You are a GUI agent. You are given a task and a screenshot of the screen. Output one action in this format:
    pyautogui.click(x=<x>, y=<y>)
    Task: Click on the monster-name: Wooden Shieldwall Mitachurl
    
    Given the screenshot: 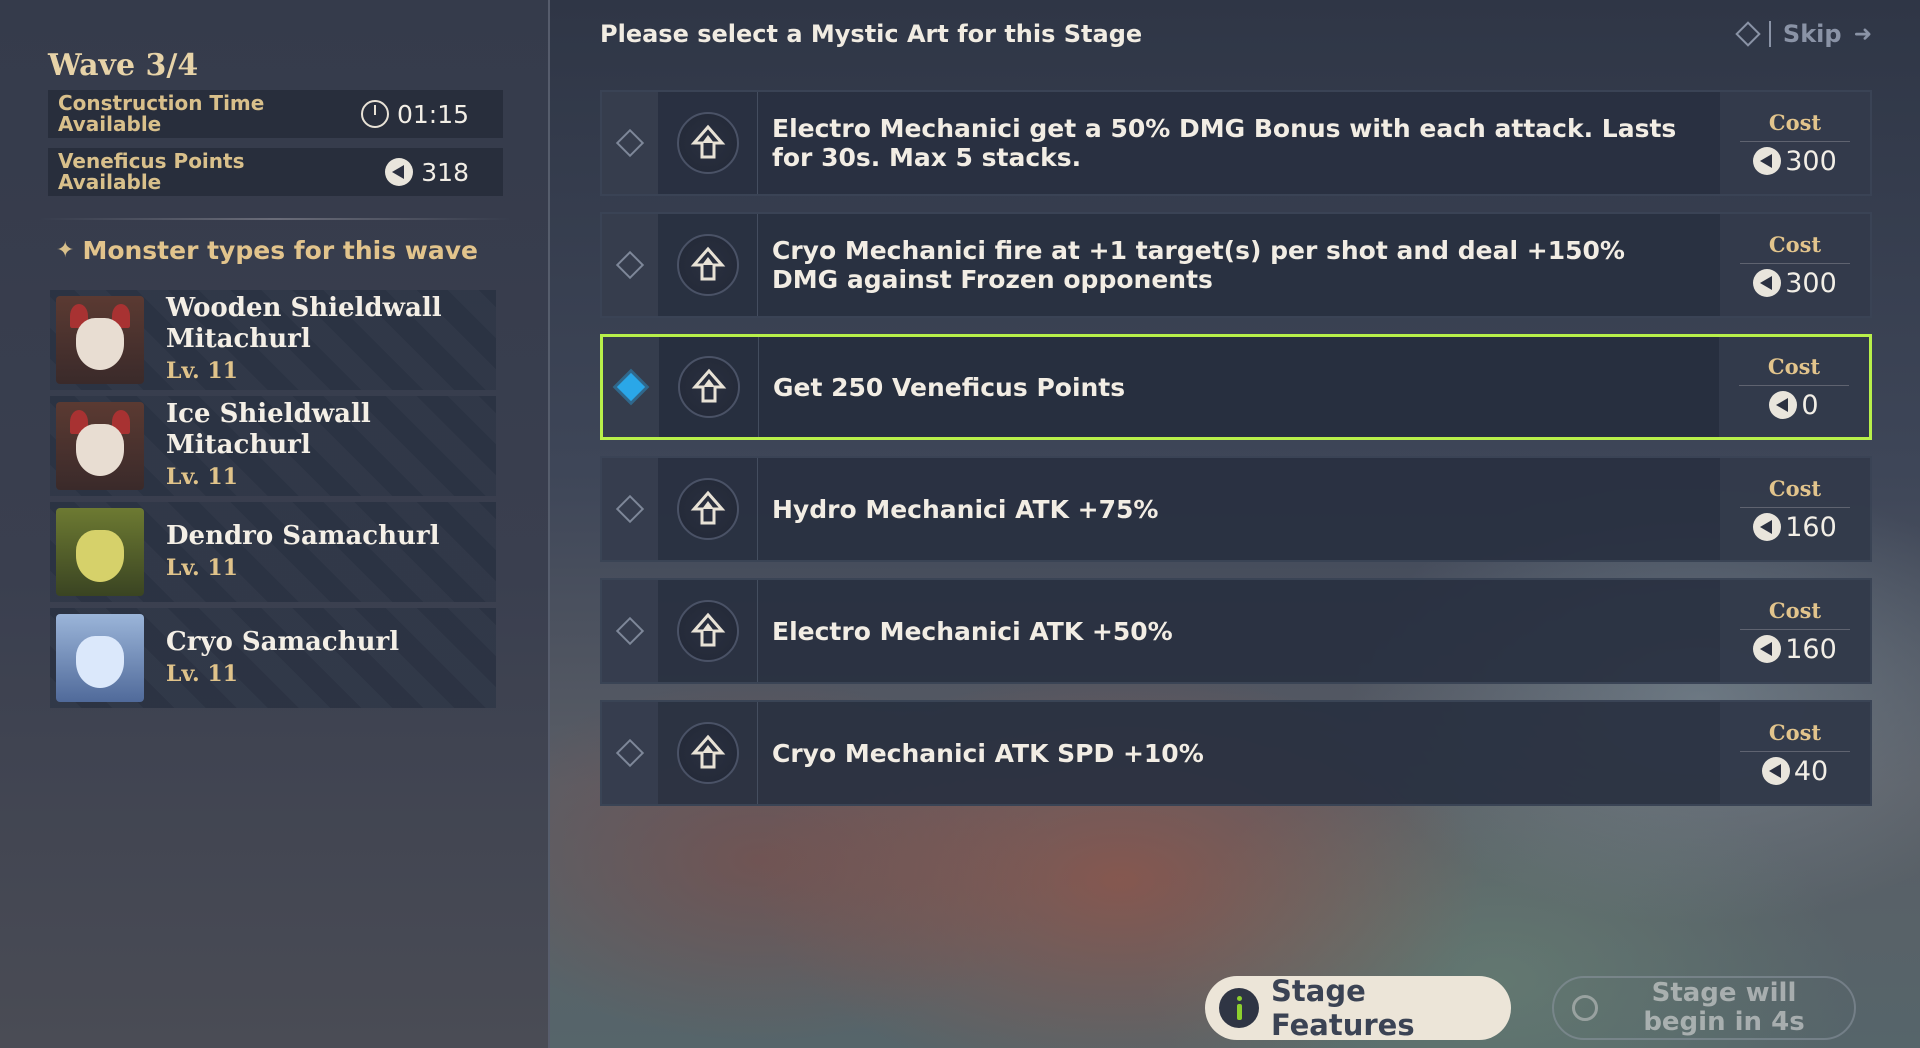 What is the action you would take?
    pyautogui.click(x=304, y=323)
    